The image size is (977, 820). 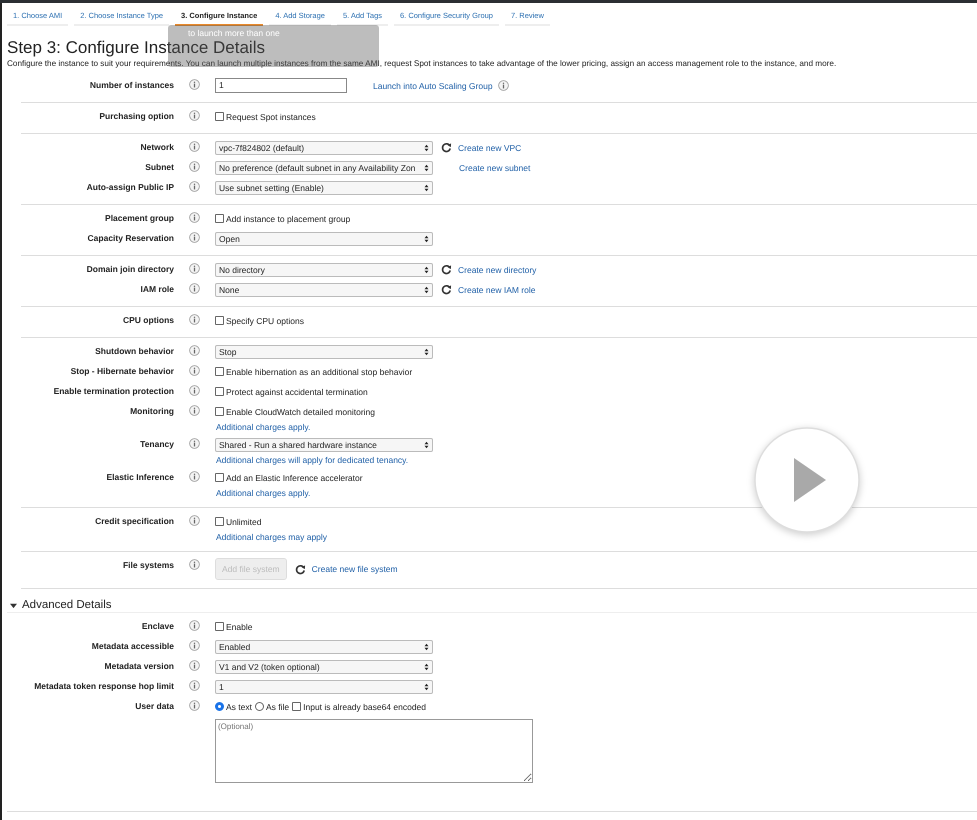 What do you see at coordinates (265, 321) in the screenshot?
I see `checkbox-label: Specify CPU options` at bounding box center [265, 321].